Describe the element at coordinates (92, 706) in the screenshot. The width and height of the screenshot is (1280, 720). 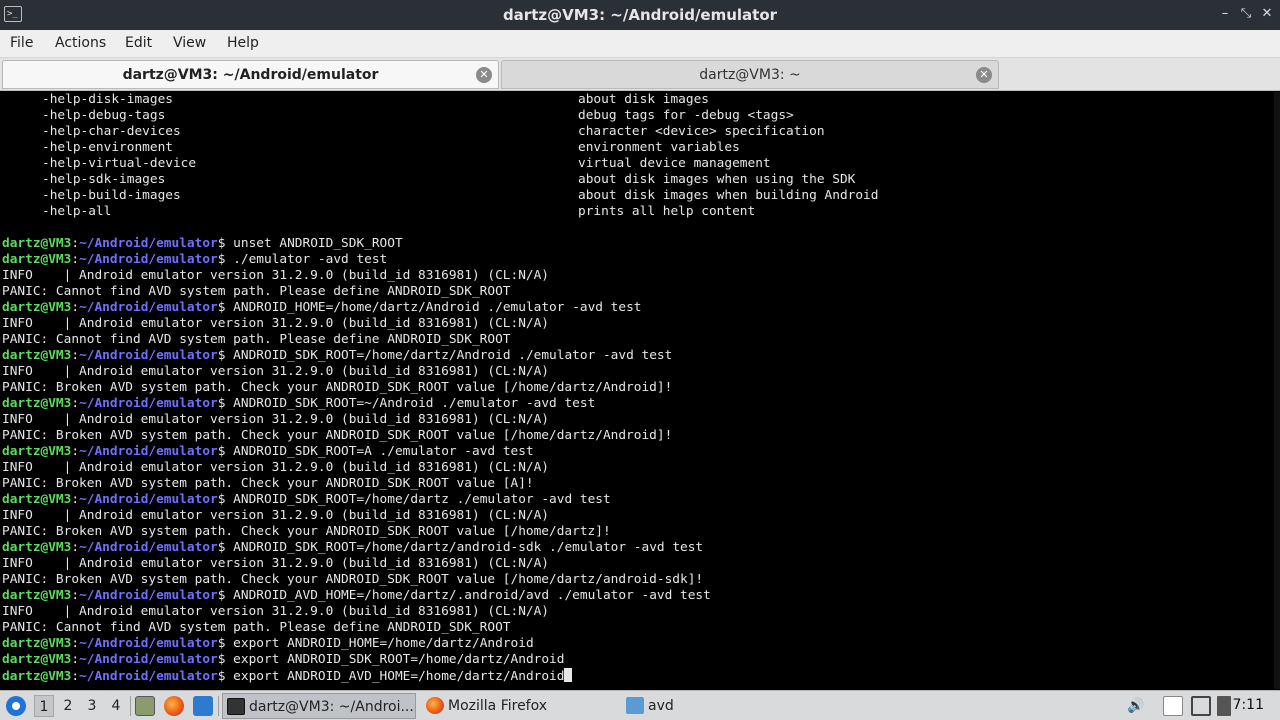
I see `desktop-3-button: 3` at that location.